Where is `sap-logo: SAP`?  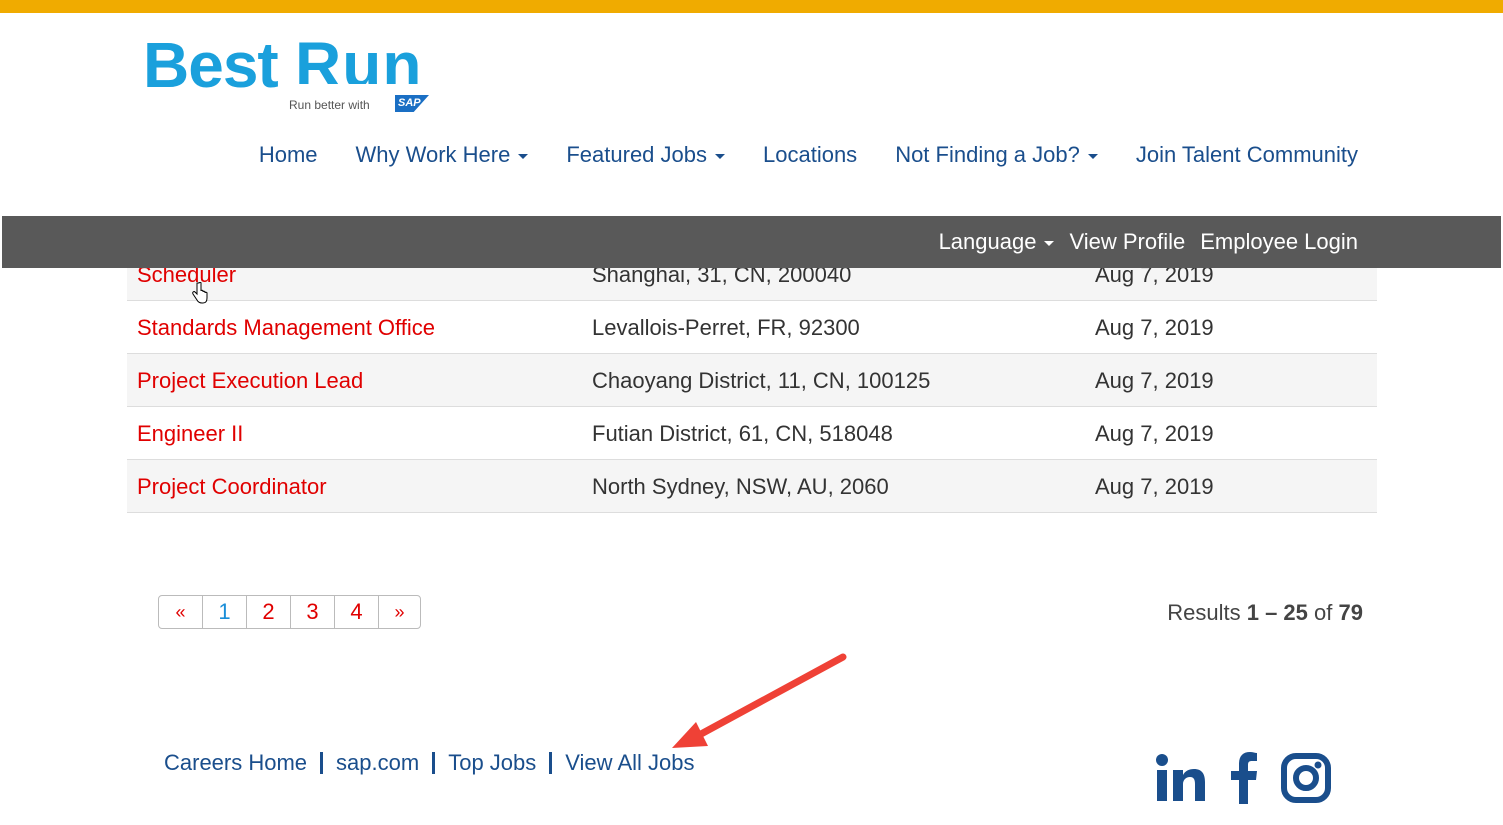 sap-logo: SAP is located at coordinates (412, 103).